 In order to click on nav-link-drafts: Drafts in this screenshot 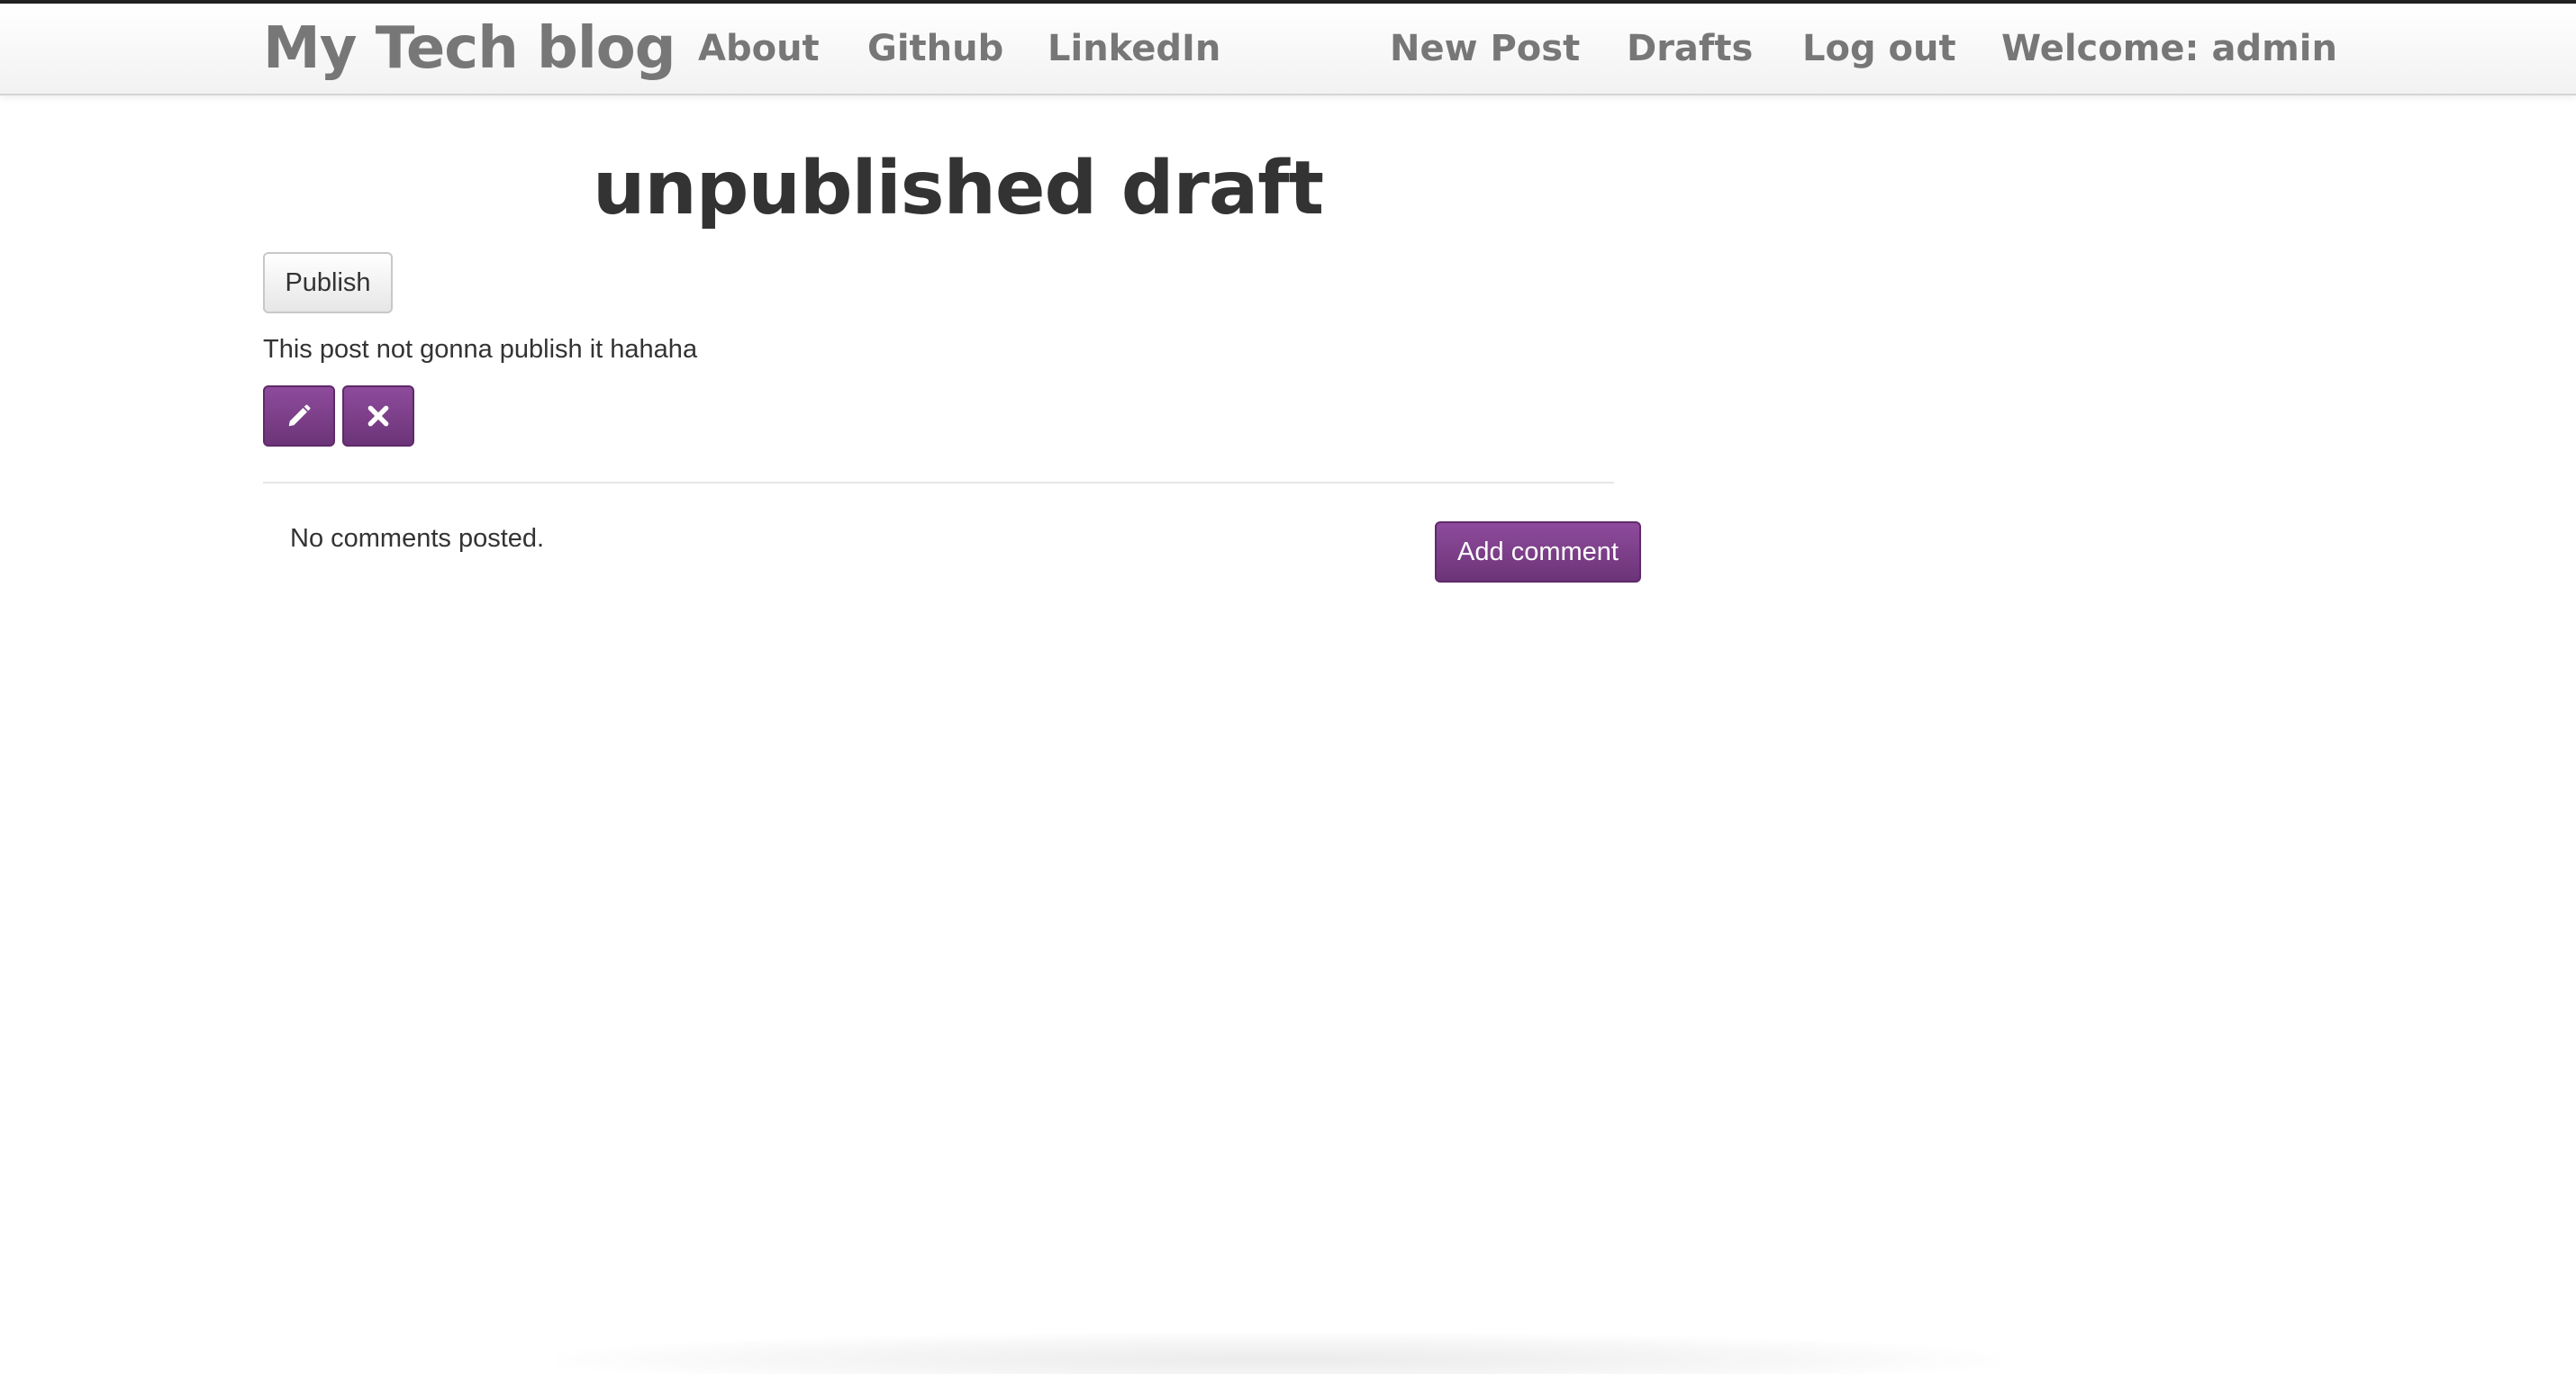, I will do `click(1690, 49)`.